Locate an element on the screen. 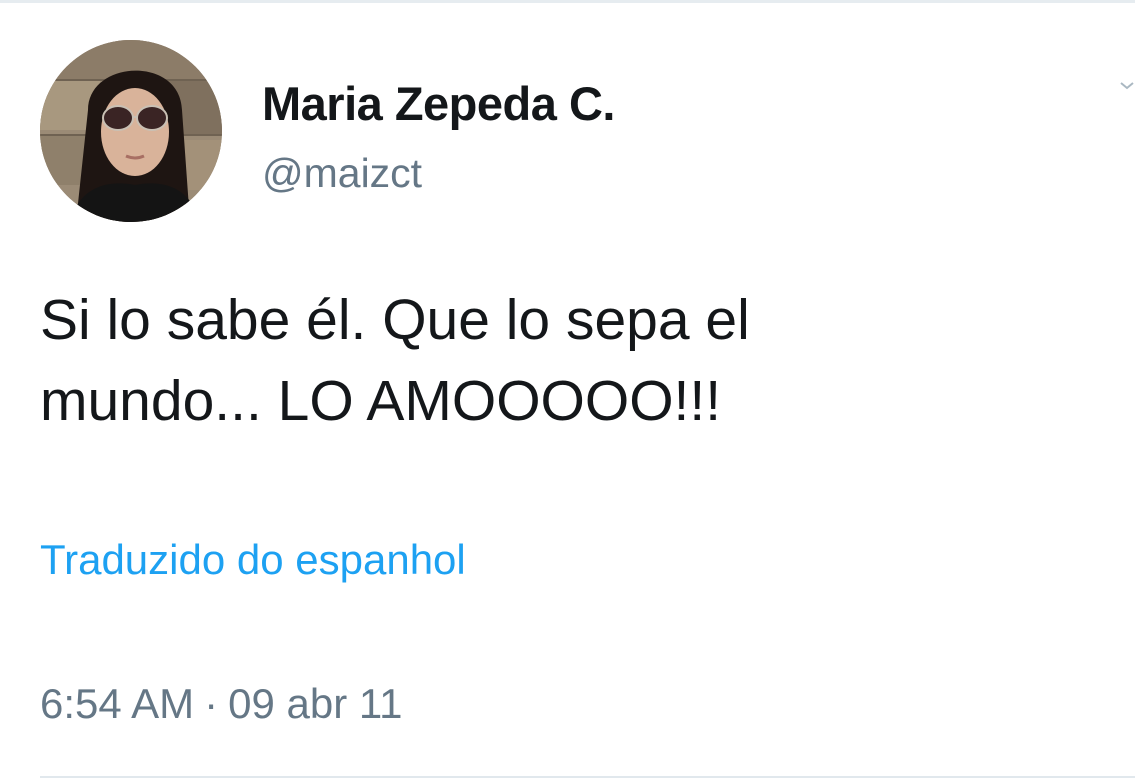  profile-photo-icon is located at coordinates (131, 131).